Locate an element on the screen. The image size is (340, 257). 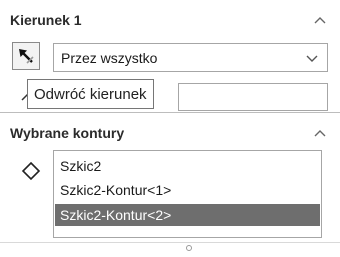
end-condition-dropdown: Przez wszystko is located at coordinates (190, 57).